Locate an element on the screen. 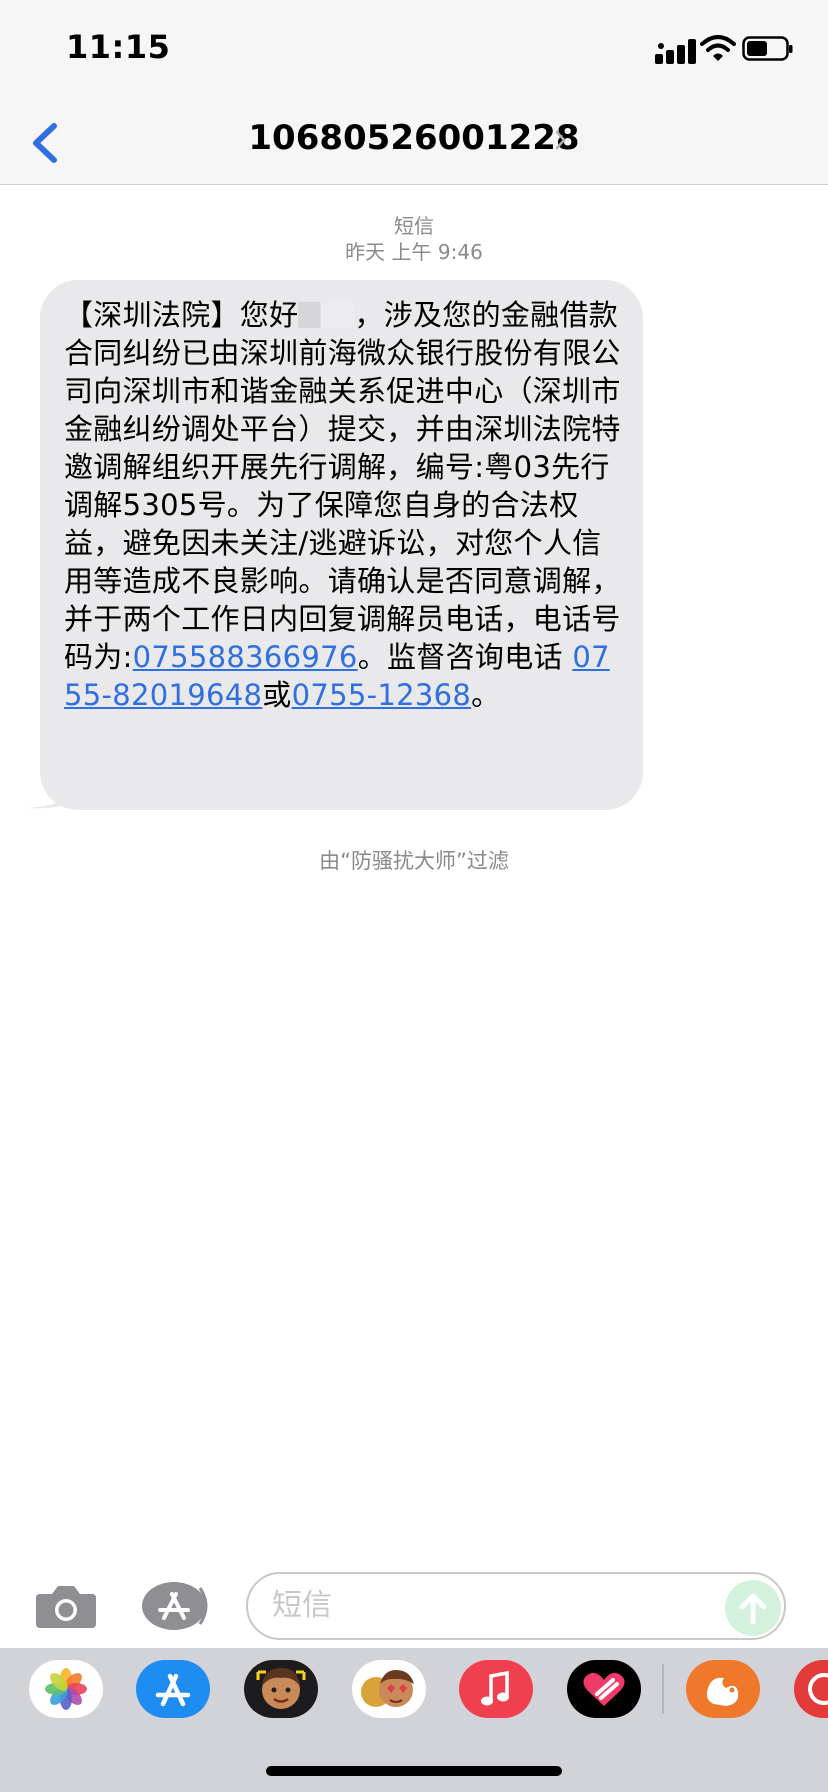 Image resolution: width=828 pixels, height=1792 pixels. home-indicator is located at coordinates (414, 1771).